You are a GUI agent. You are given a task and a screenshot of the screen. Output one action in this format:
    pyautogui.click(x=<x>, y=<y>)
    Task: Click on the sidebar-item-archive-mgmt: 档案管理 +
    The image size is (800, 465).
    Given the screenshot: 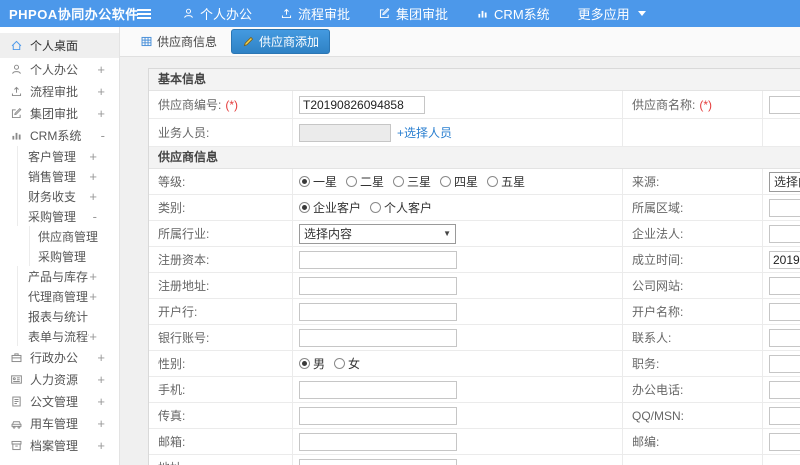 What is the action you would take?
    pyautogui.click(x=59, y=445)
    